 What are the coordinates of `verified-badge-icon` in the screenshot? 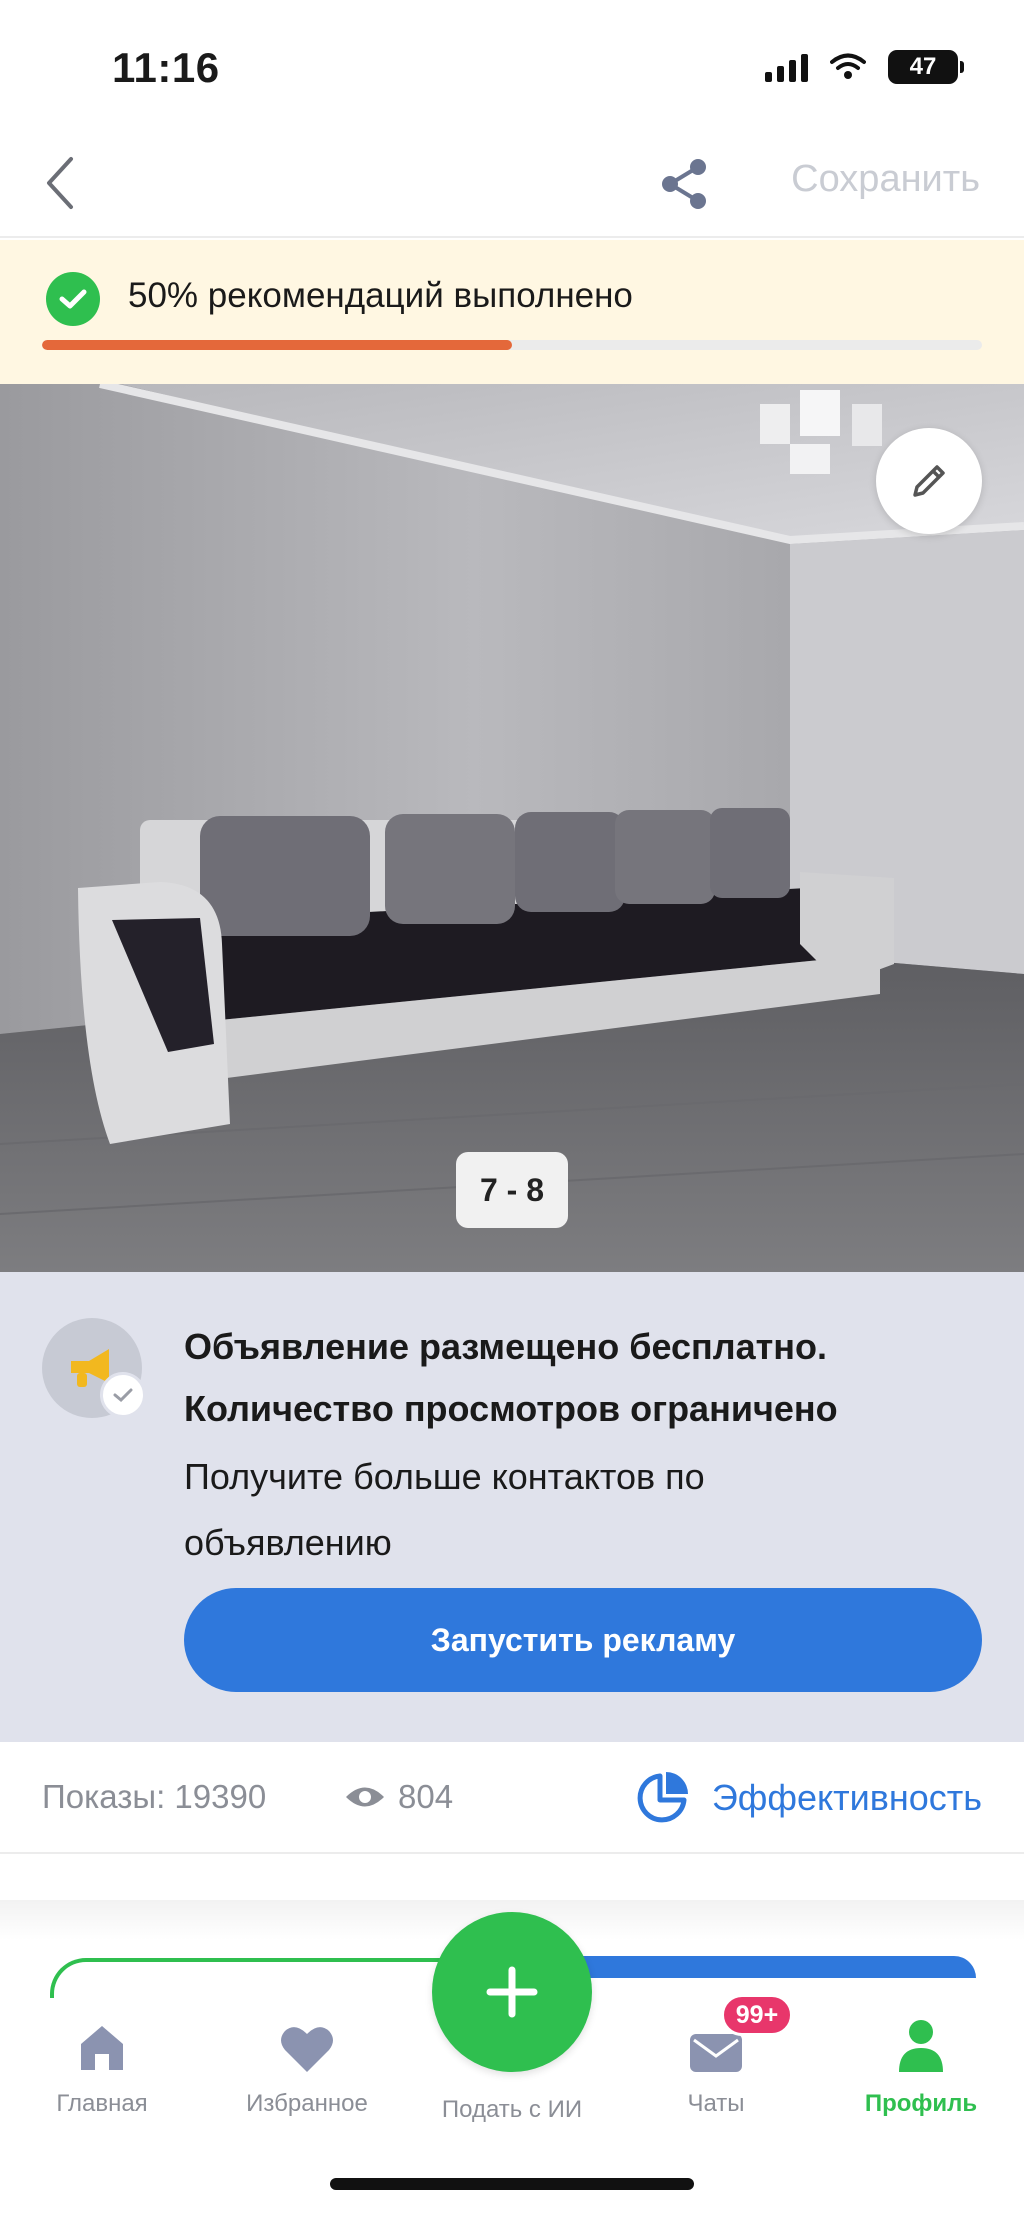 It's located at (123, 1395).